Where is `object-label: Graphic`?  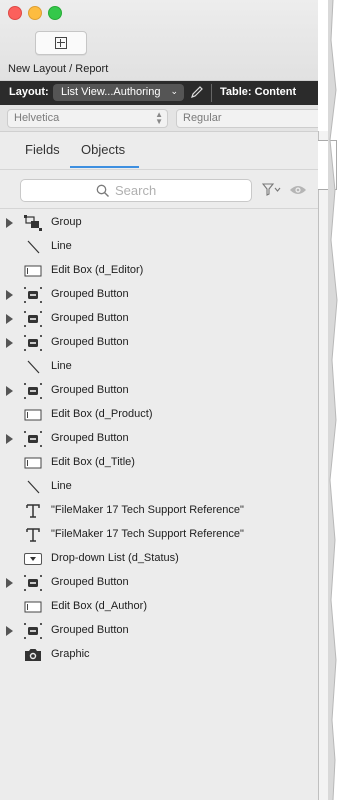 object-label: Graphic is located at coordinates (70, 654).